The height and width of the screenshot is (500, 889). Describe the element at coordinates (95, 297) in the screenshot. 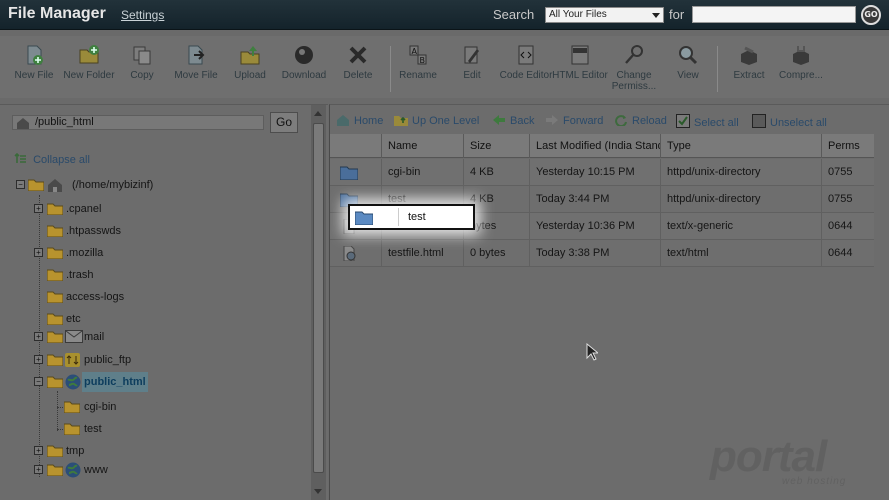

I see `tree-item-label: access-logs` at that location.